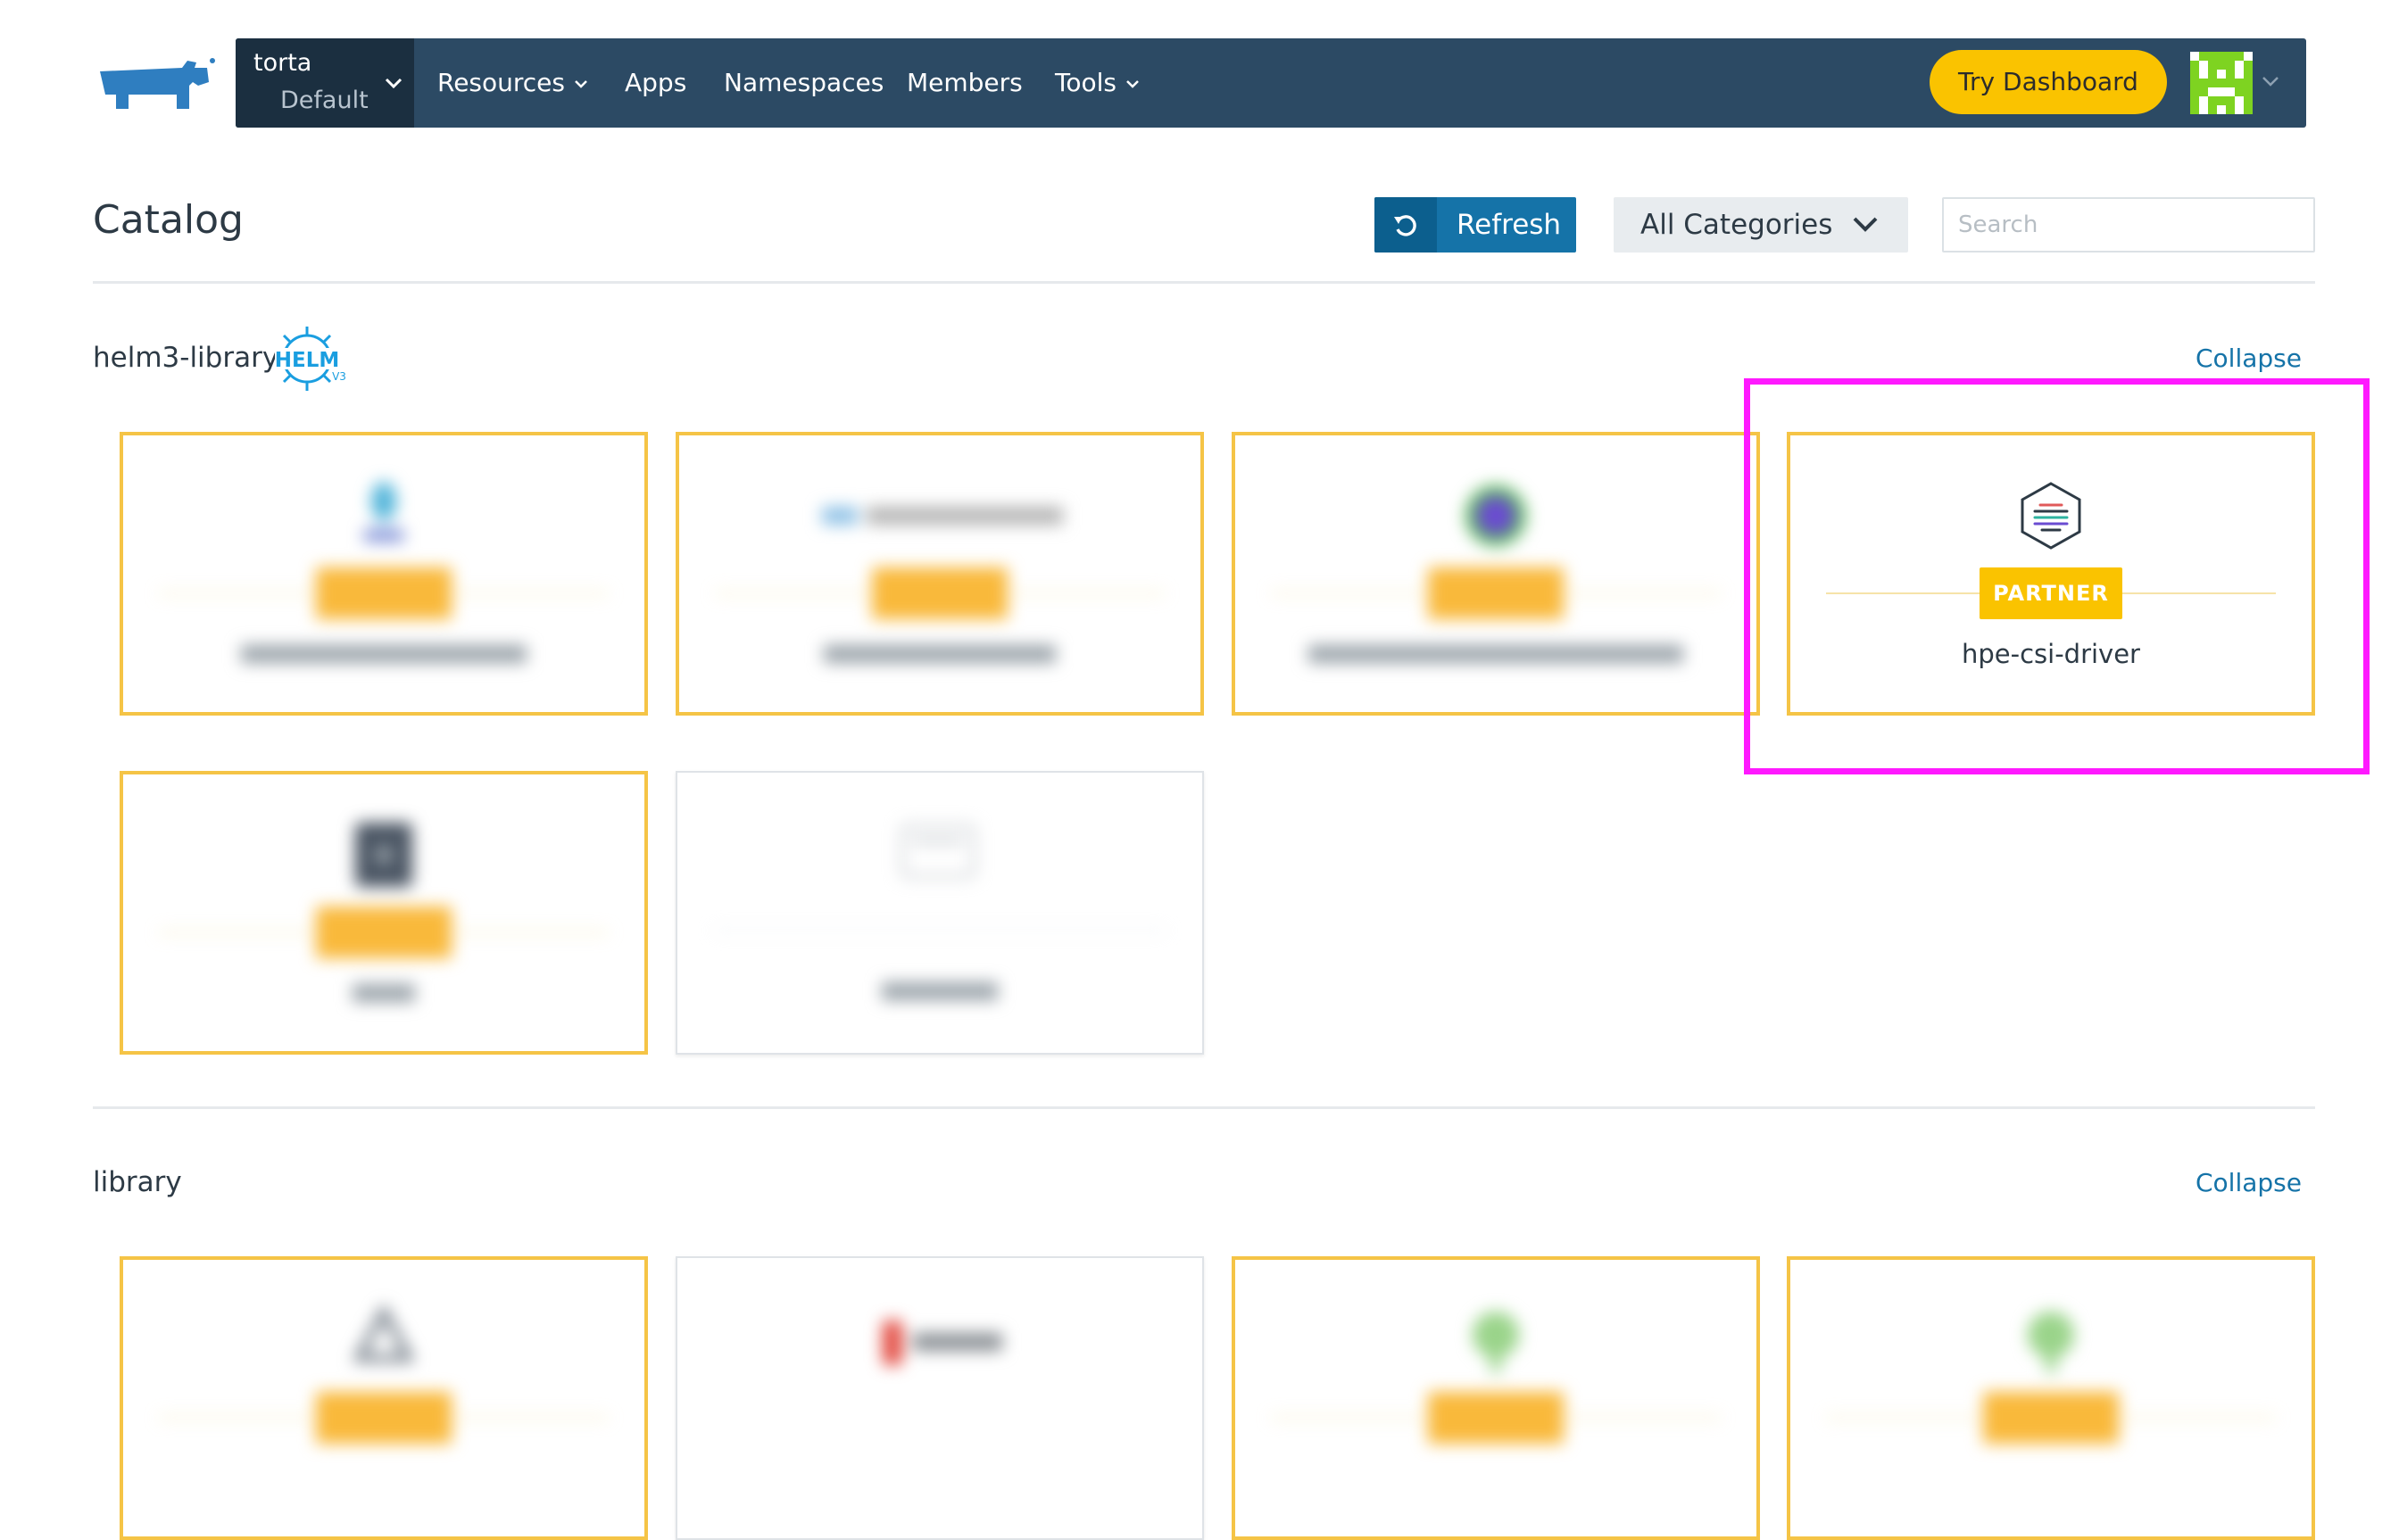  I want to click on helm-v3-icon: HELM V3, so click(310, 359).